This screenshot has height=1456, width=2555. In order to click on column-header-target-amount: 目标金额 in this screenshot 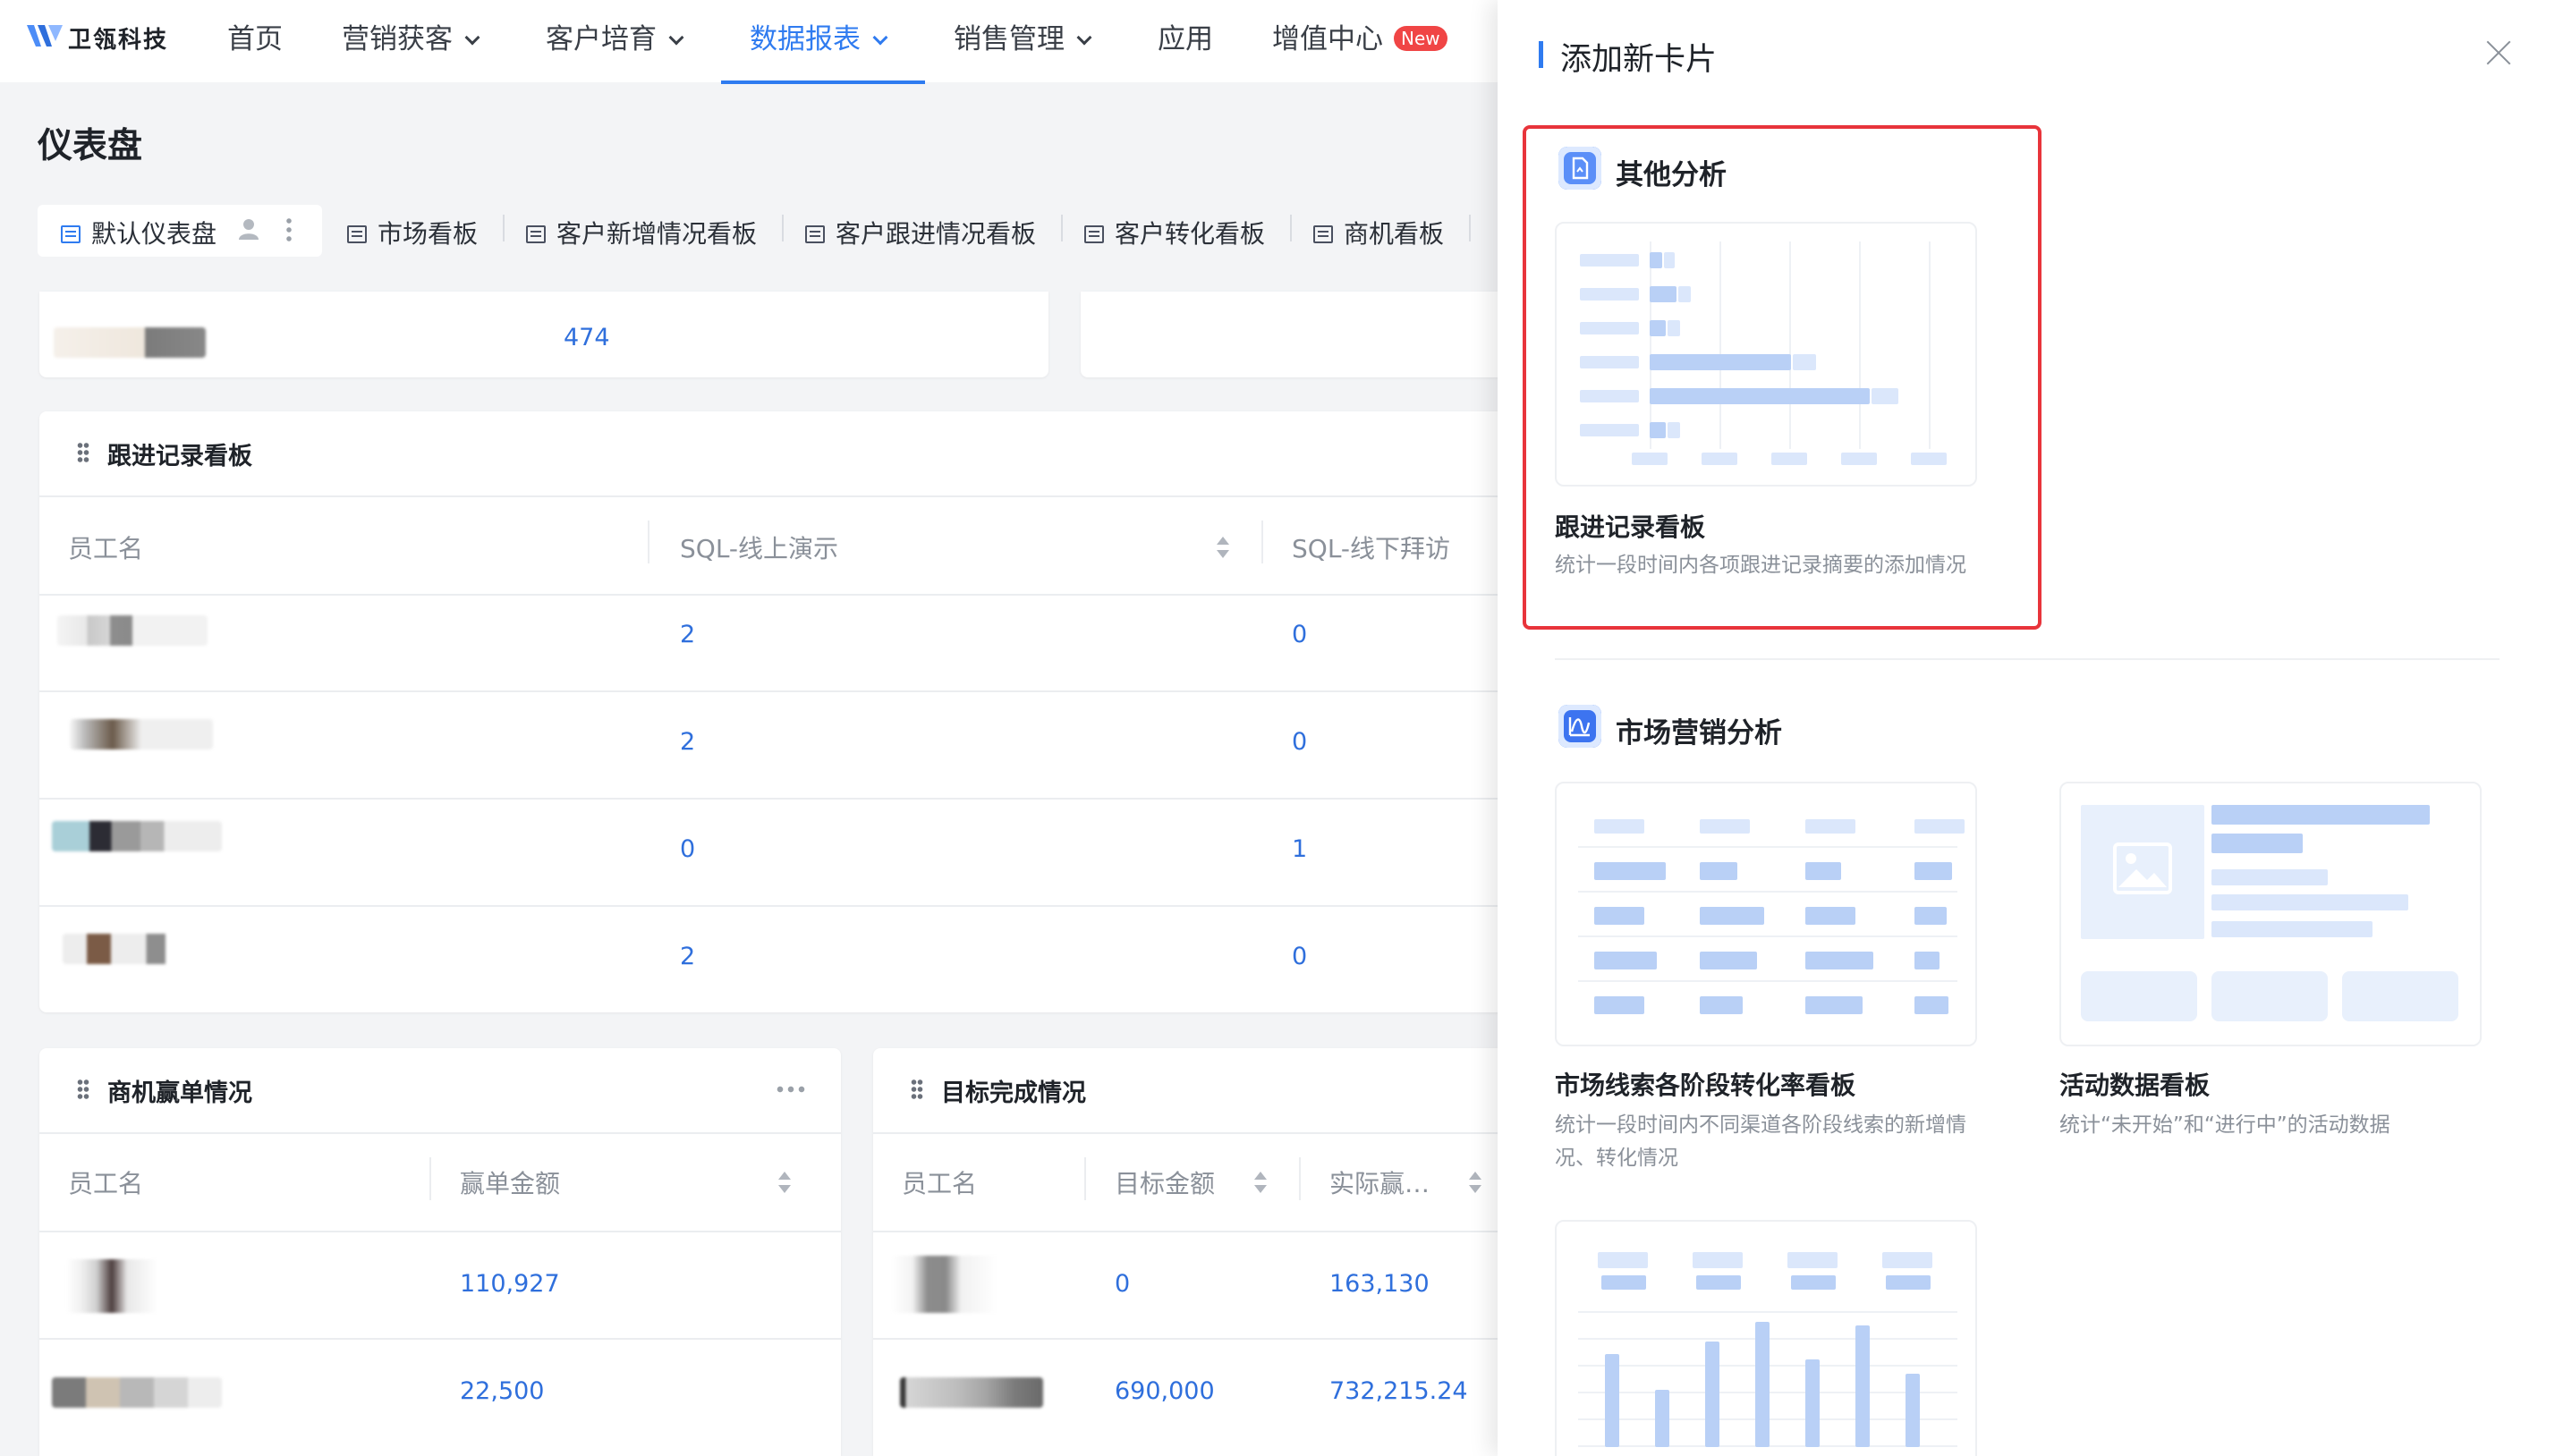, I will do `click(1165, 1182)`.